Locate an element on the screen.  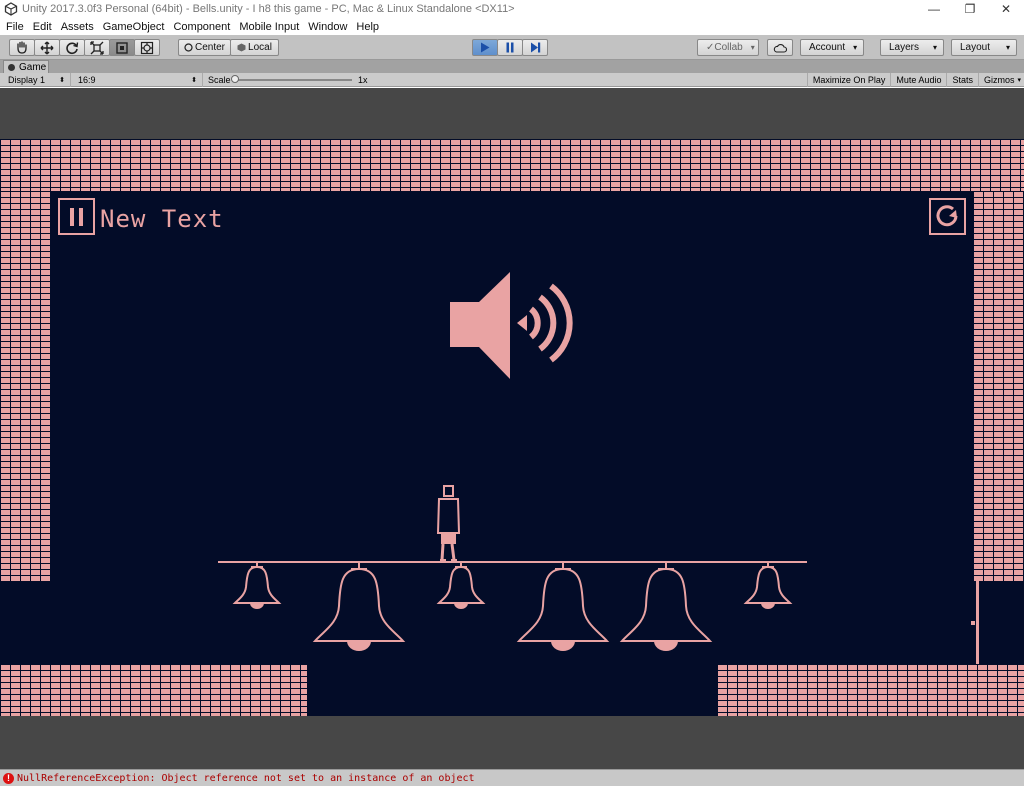
menu-assets: Assets is located at coordinates (79, 27).